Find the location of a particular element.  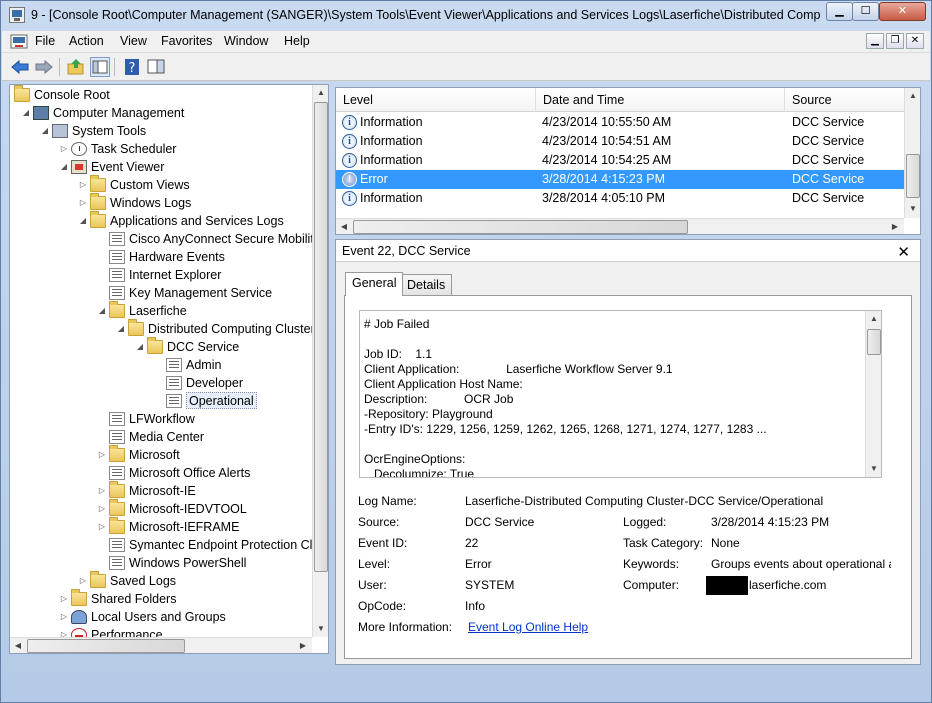

tree-item: Developer is located at coordinates (160, 383).